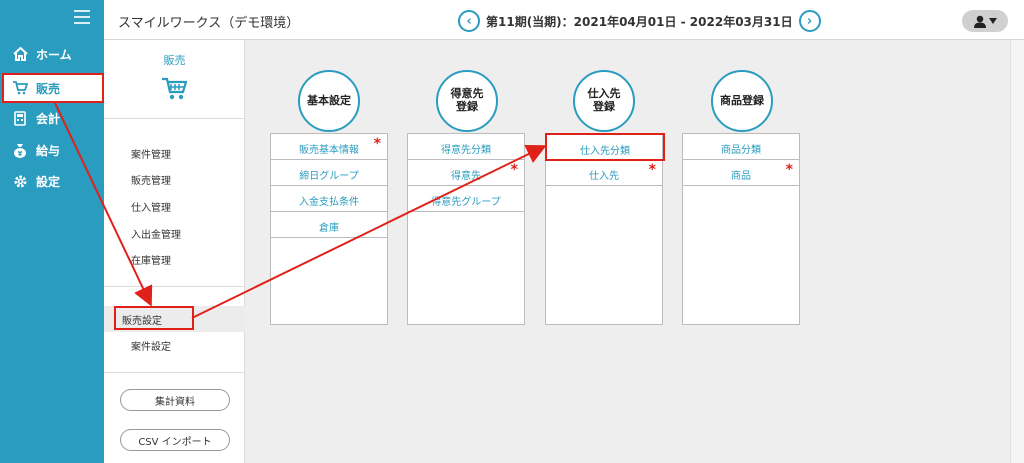  What do you see at coordinates (52, 231) in the screenshot?
I see `sidebar: ホーム 販売 会計 ¥ 給与 設定` at bounding box center [52, 231].